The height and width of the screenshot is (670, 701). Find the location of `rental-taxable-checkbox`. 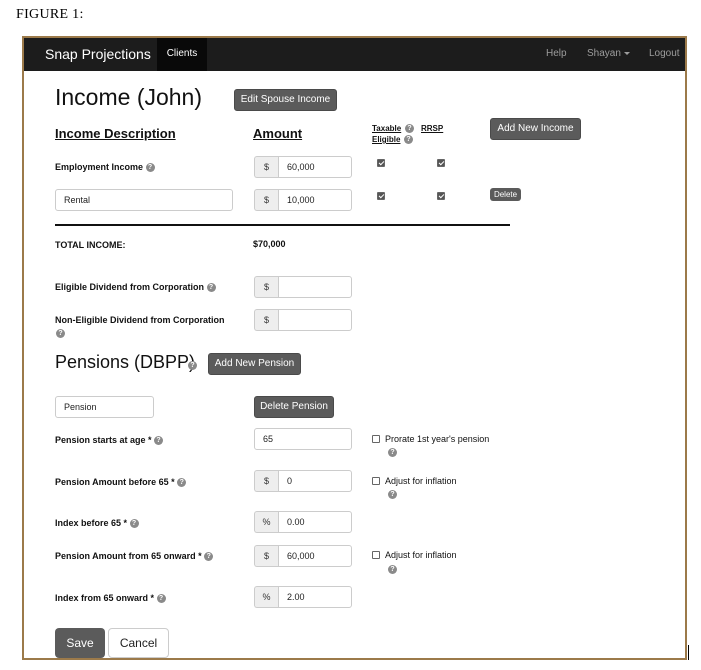

rental-taxable-checkbox is located at coordinates (381, 196).